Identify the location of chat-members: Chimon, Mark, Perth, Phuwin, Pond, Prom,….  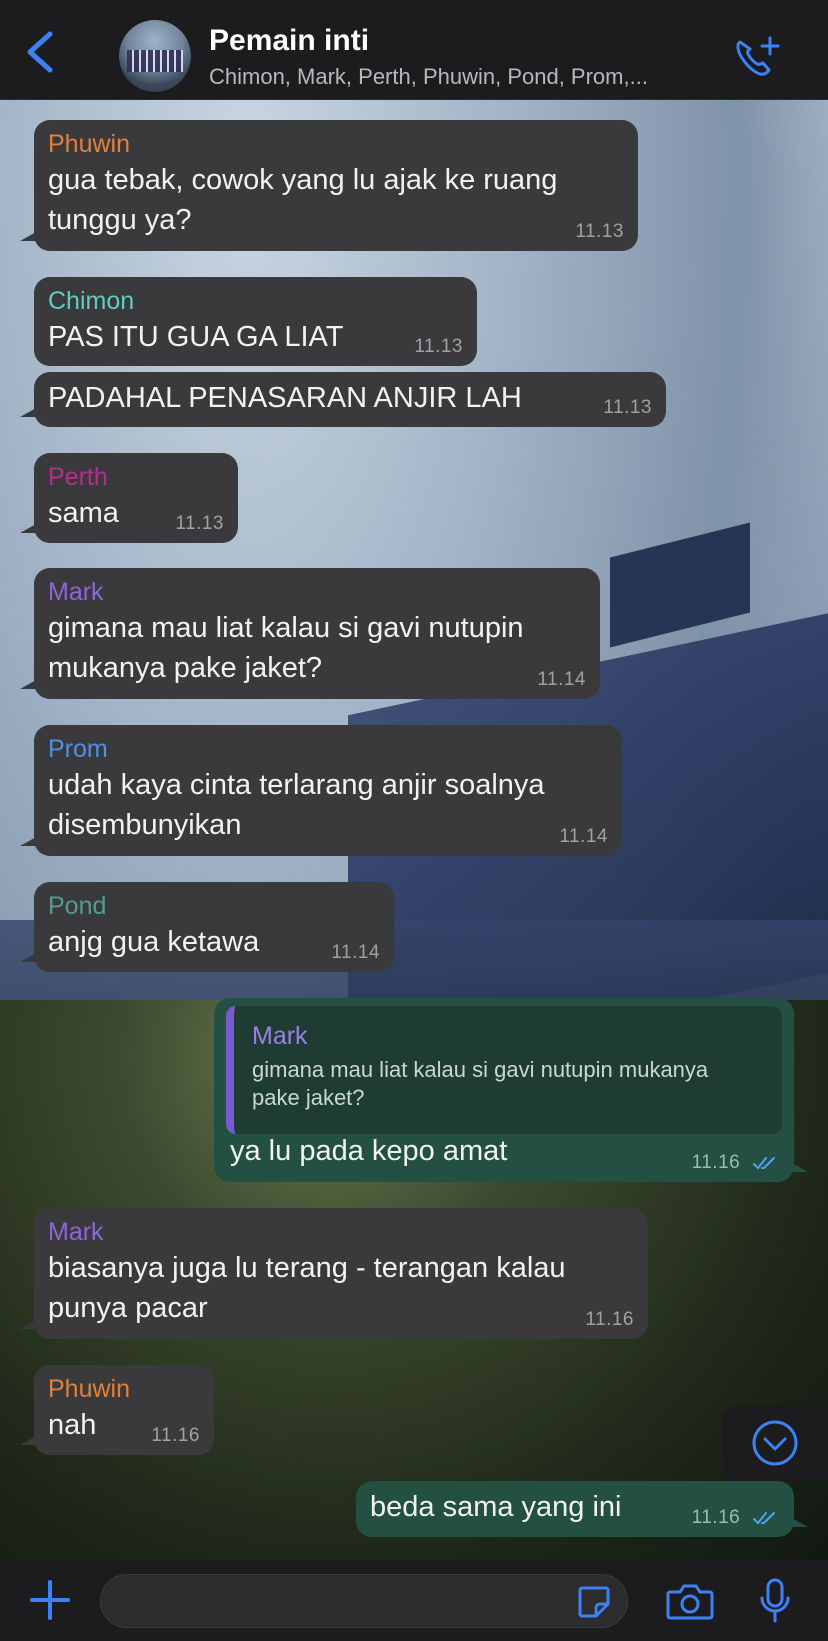
(459, 77).